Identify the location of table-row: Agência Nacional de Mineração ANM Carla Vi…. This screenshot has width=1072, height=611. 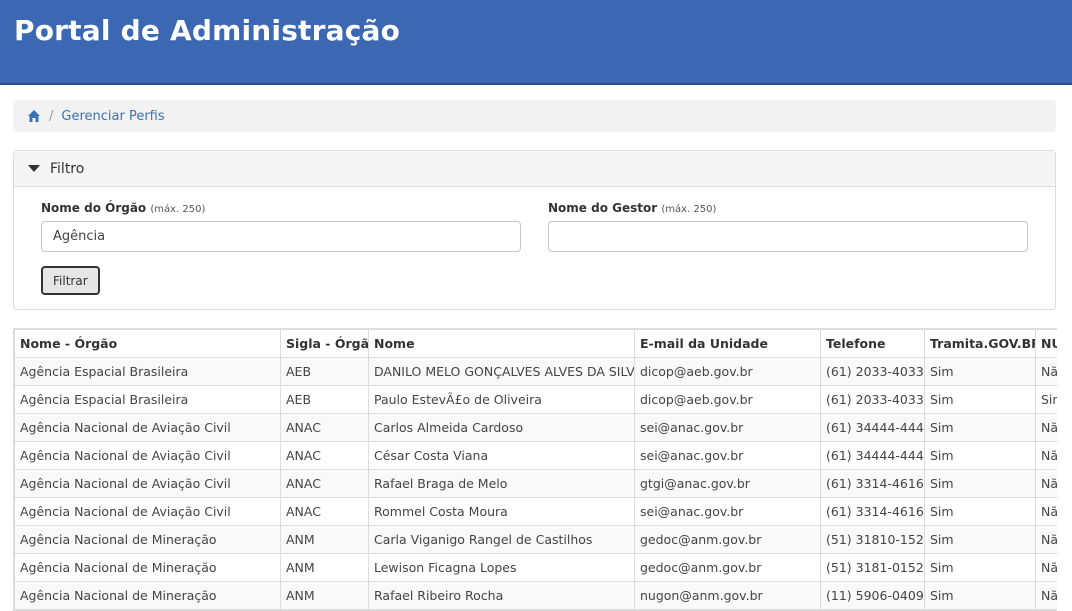
(535, 539).